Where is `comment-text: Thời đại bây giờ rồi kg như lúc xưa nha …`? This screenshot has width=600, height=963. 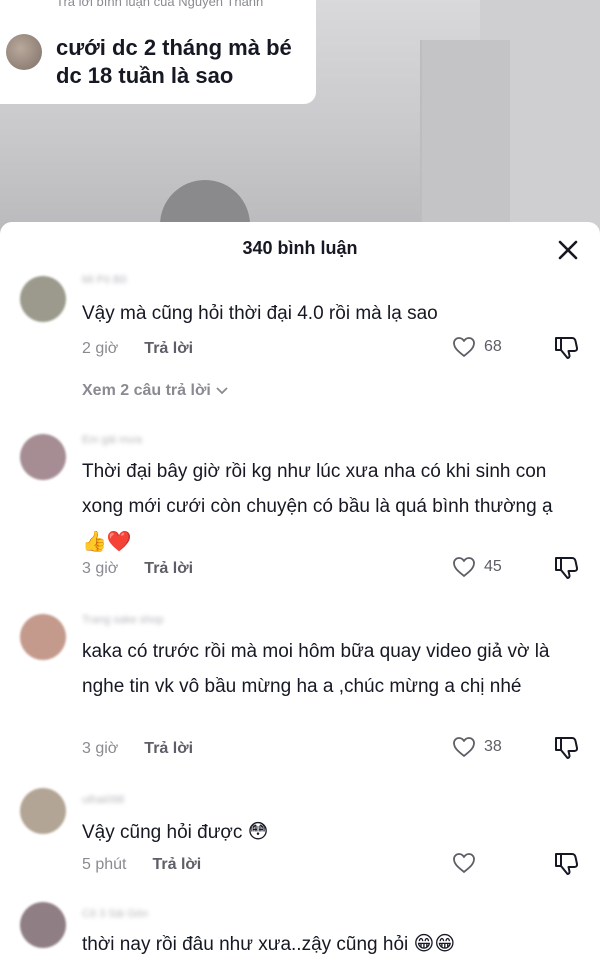 comment-text: Thời đại bây giờ rồi kg như lúc xưa nha … is located at coordinates (332, 507).